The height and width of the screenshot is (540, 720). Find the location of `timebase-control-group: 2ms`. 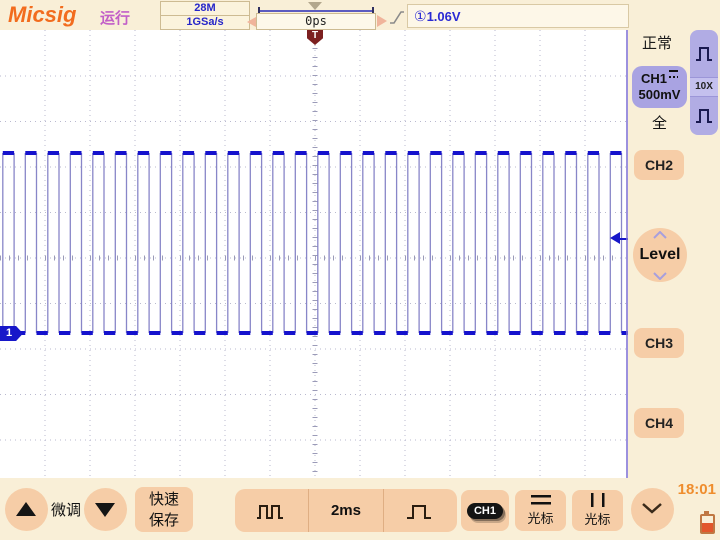

timebase-control-group: 2ms is located at coordinates (346, 510).